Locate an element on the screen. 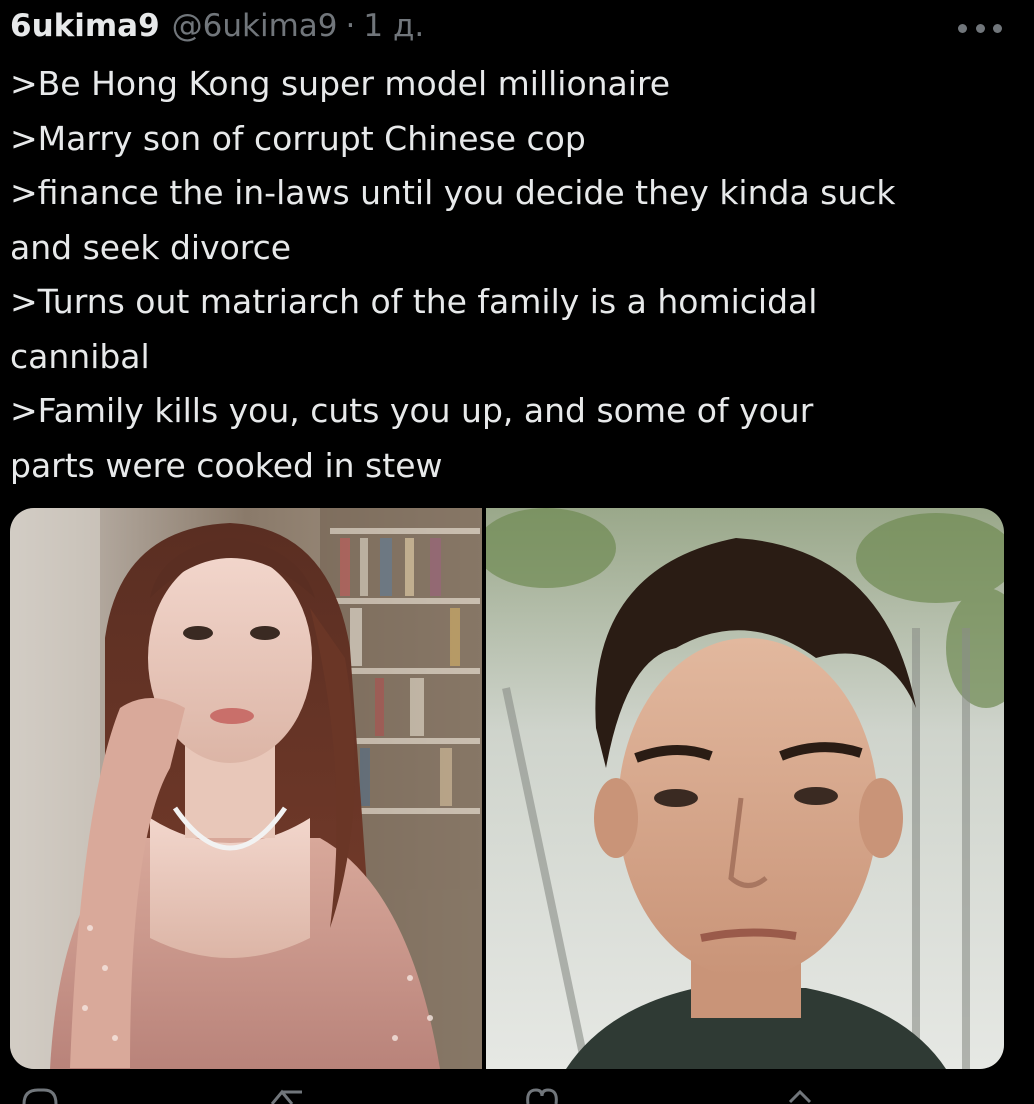 The width and height of the screenshot is (1034, 1104). share-icon-glyph is located at coordinates (800, 1096).